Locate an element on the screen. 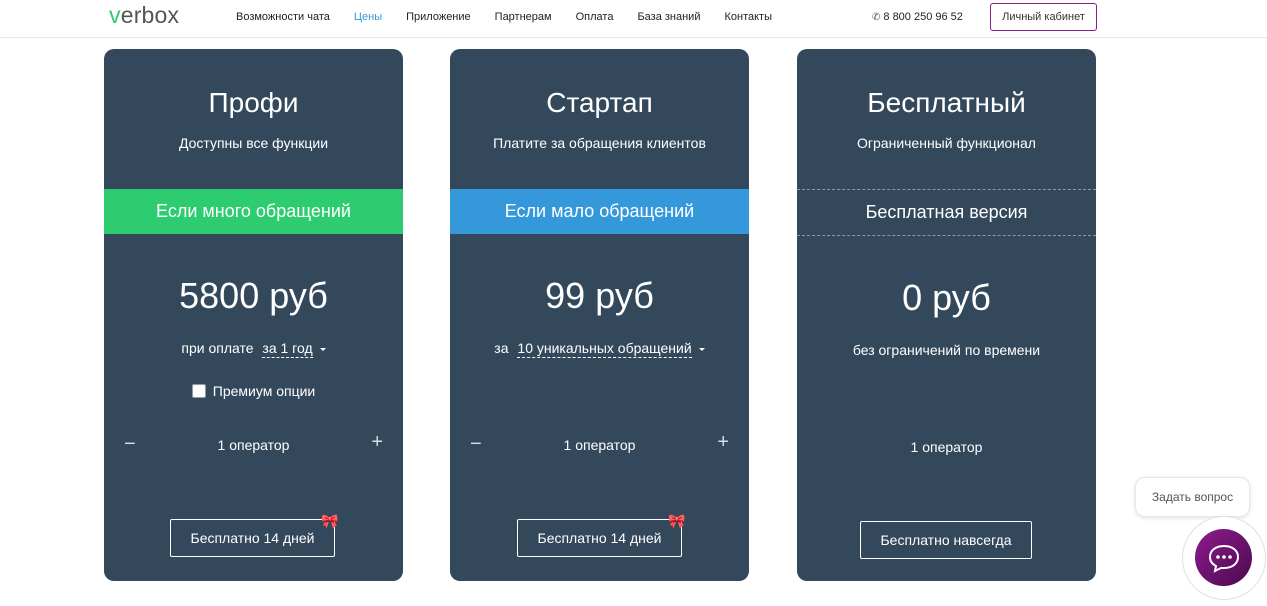 The height and width of the screenshot is (606, 1267). verbox-logo: verbox is located at coordinates (144, 15).